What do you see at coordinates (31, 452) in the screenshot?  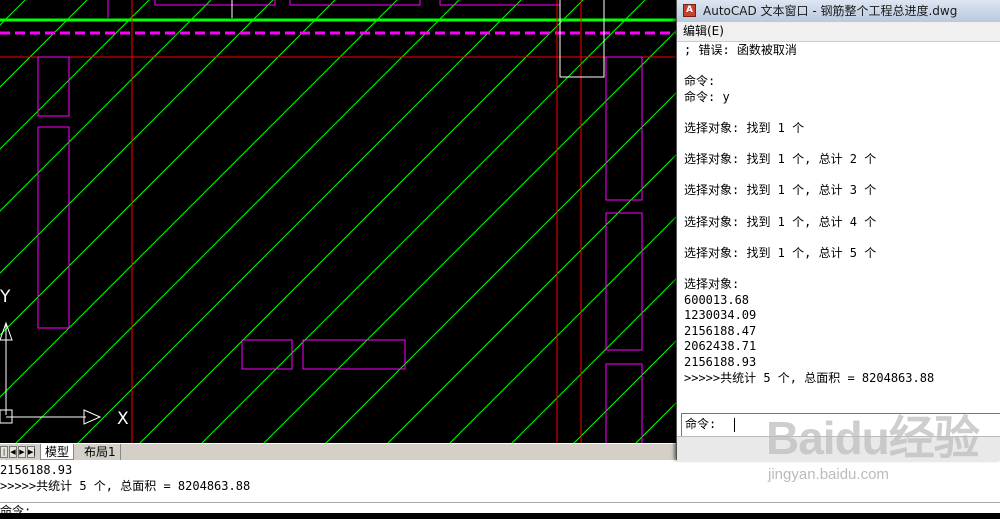 I see `last-tab-button: ▶|` at bounding box center [31, 452].